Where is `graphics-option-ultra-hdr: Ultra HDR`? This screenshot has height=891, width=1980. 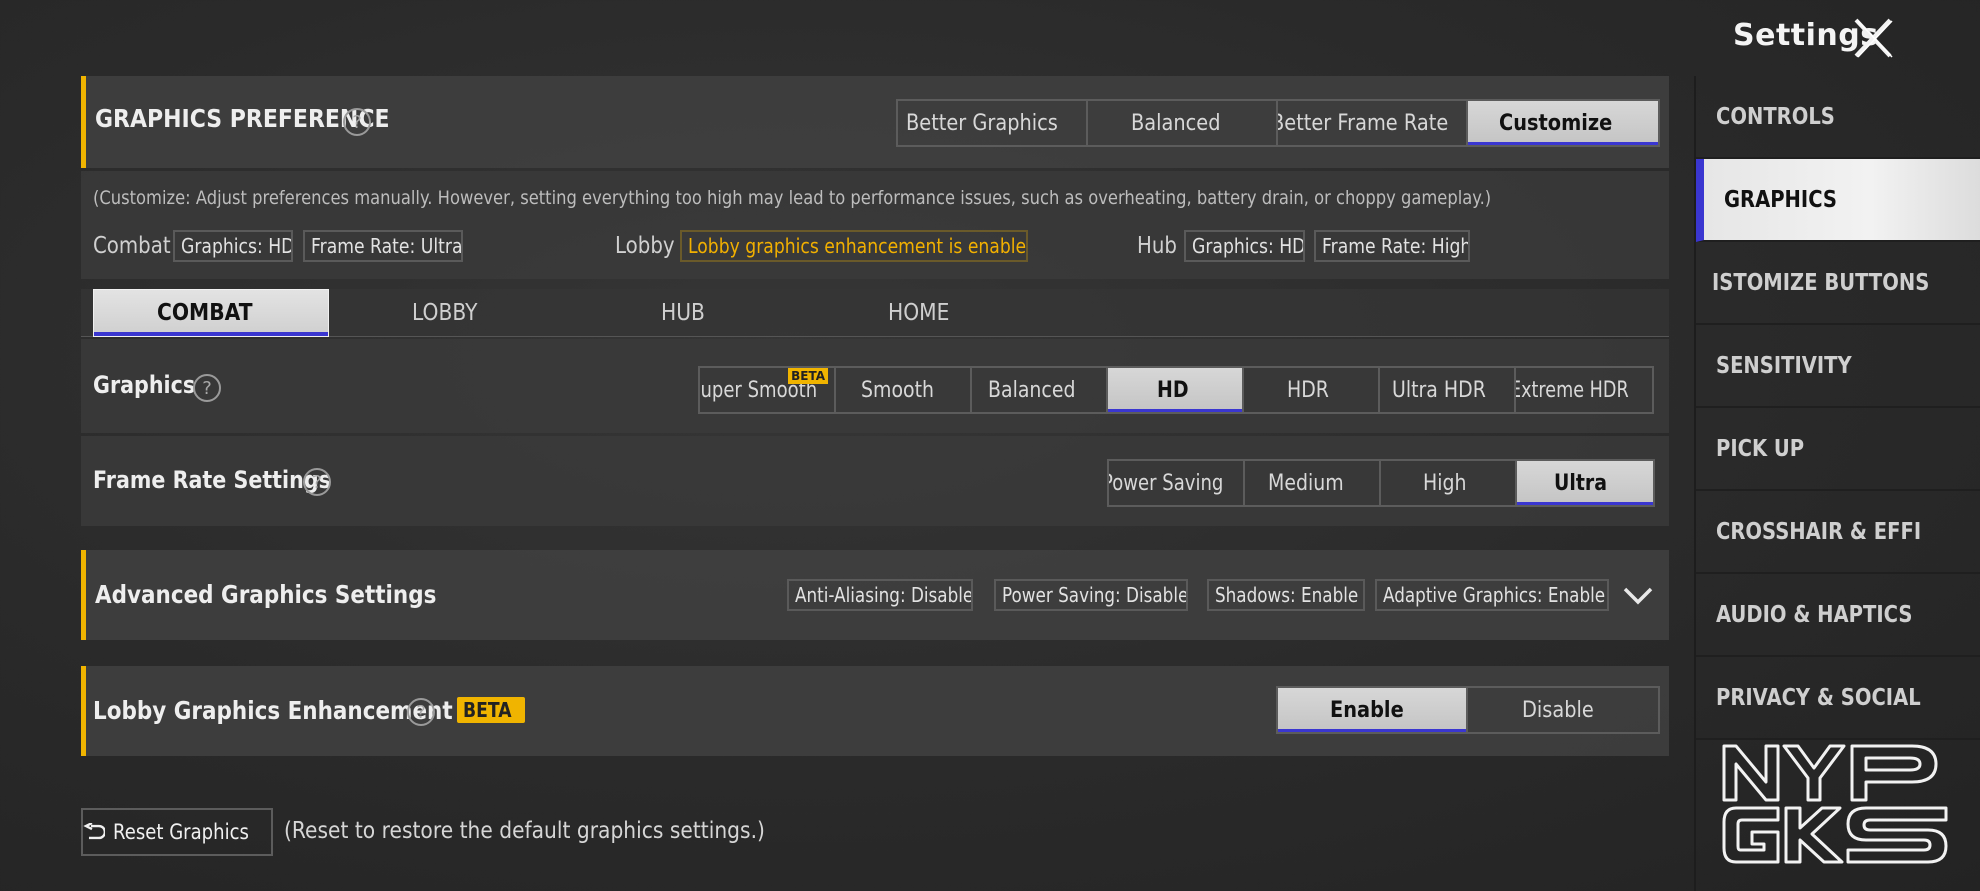 graphics-option-ultra-hdr: Ultra HDR is located at coordinates (1448, 390).